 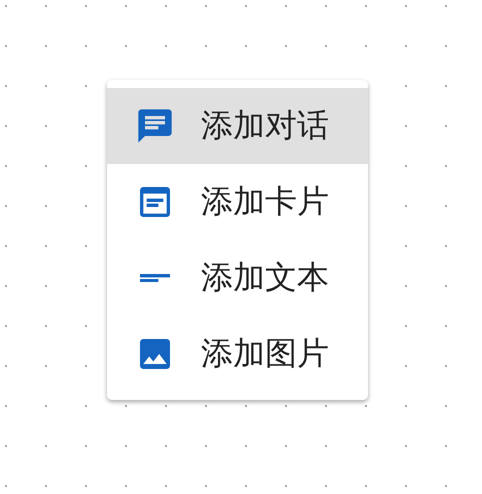 What do you see at coordinates (237, 278) in the screenshot?
I see `menu-item: 添加文本` at bounding box center [237, 278].